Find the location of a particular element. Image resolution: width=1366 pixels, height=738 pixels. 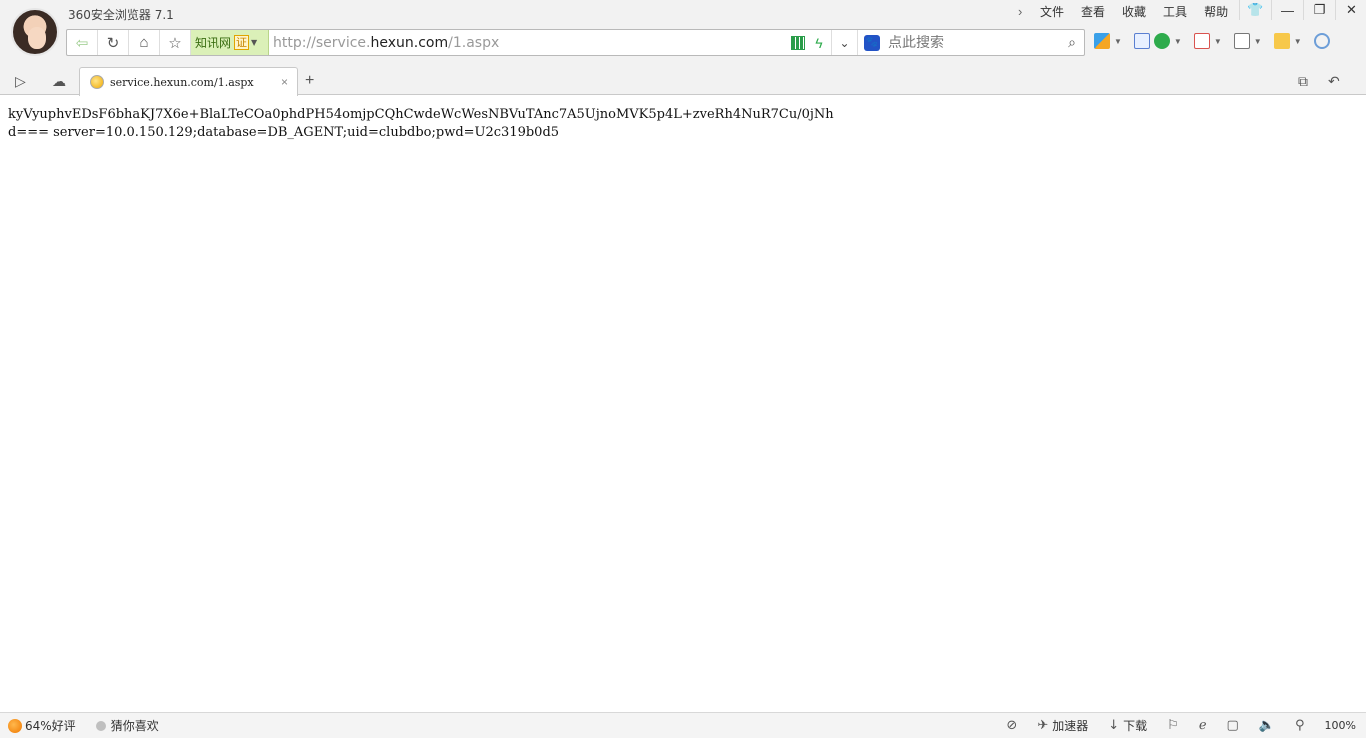

skin-icon: 👕 is located at coordinates (1255, 10).